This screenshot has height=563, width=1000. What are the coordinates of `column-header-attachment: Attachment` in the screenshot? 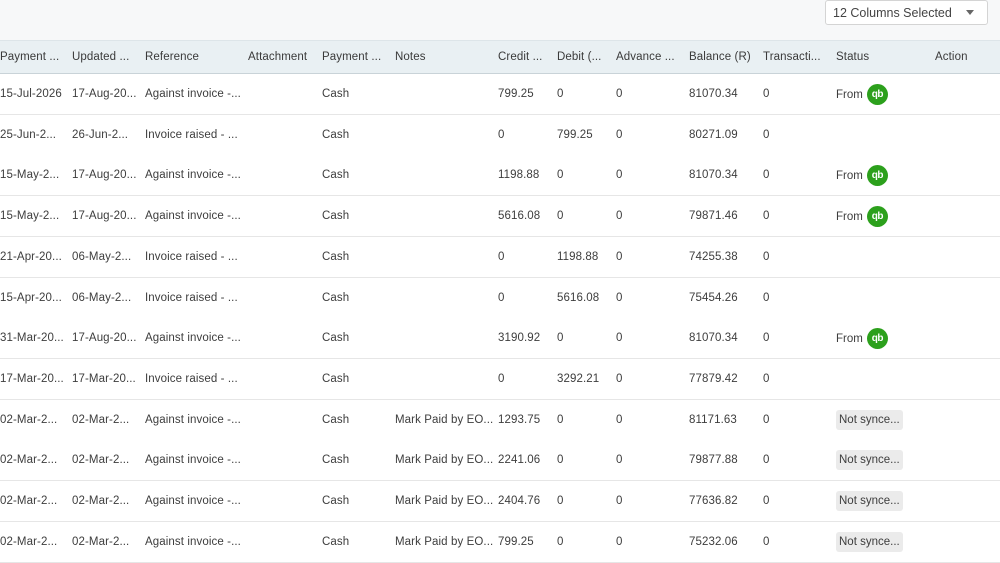 It's located at (283, 57).